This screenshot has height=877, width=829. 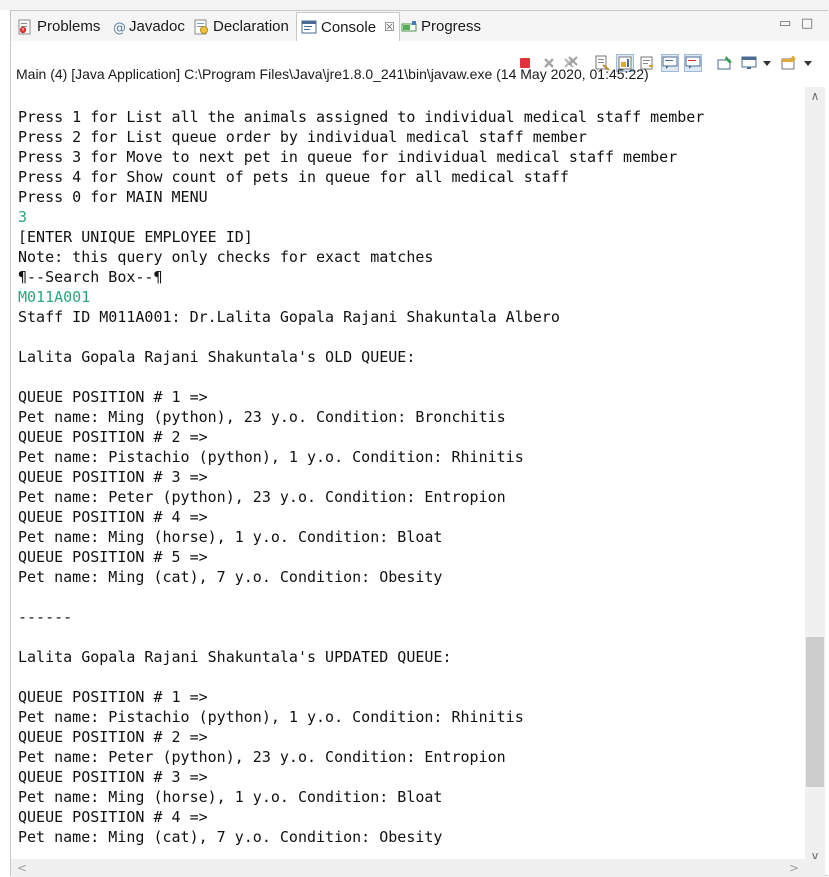 I want to click on tab-declaration: Declaration, so click(x=241, y=26).